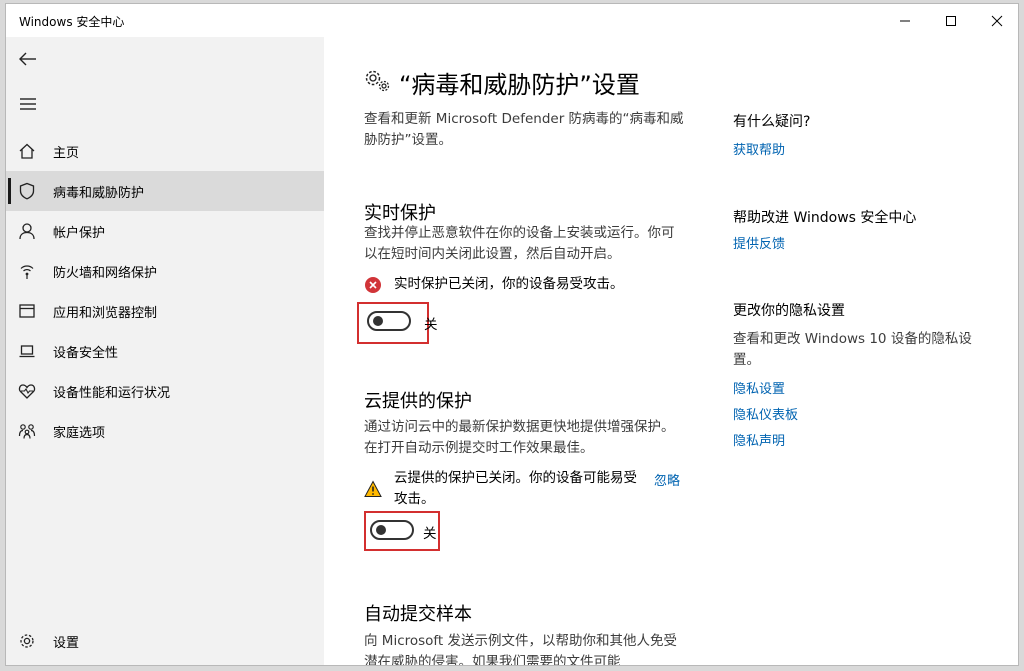 Image resolution: width=1024 pixels, height=671 pixels. What do you see at coordinates (667, 479) in the screenshot?
I see `dismiss-link: 忽略` at bounding box center [667, 479].